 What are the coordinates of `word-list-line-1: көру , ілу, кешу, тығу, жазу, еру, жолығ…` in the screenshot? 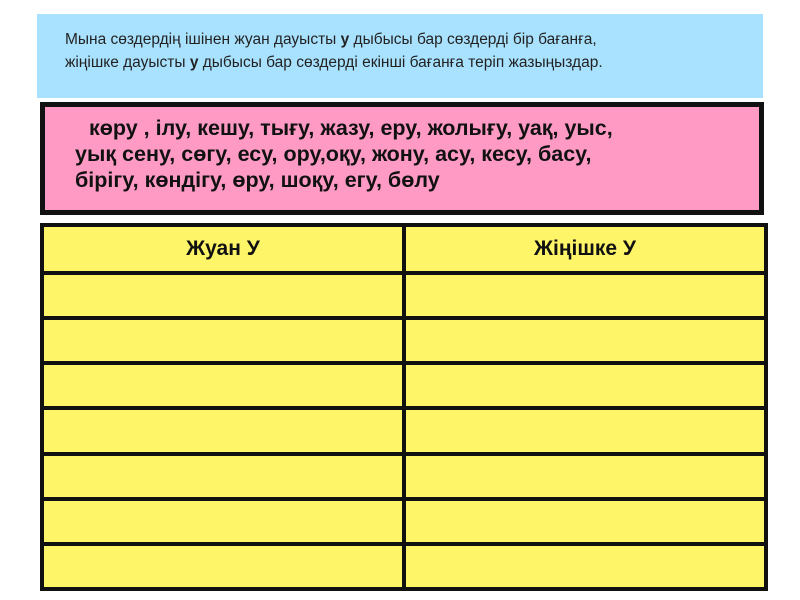 It's located at (351, 128).